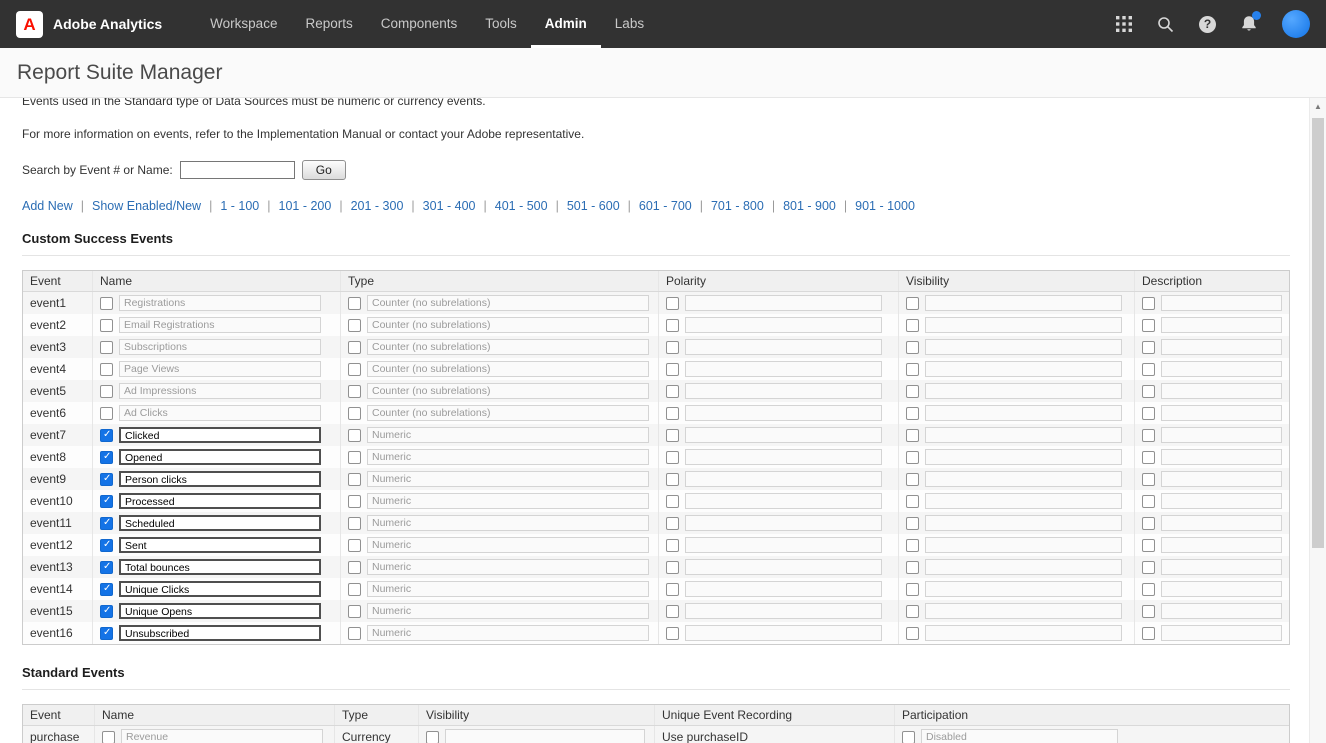 This screenshot has height=743, width=1326. Describe the element at coordinates (737, 206) in the screenshot. I see `pagination-link: 701 - 800` at that location.